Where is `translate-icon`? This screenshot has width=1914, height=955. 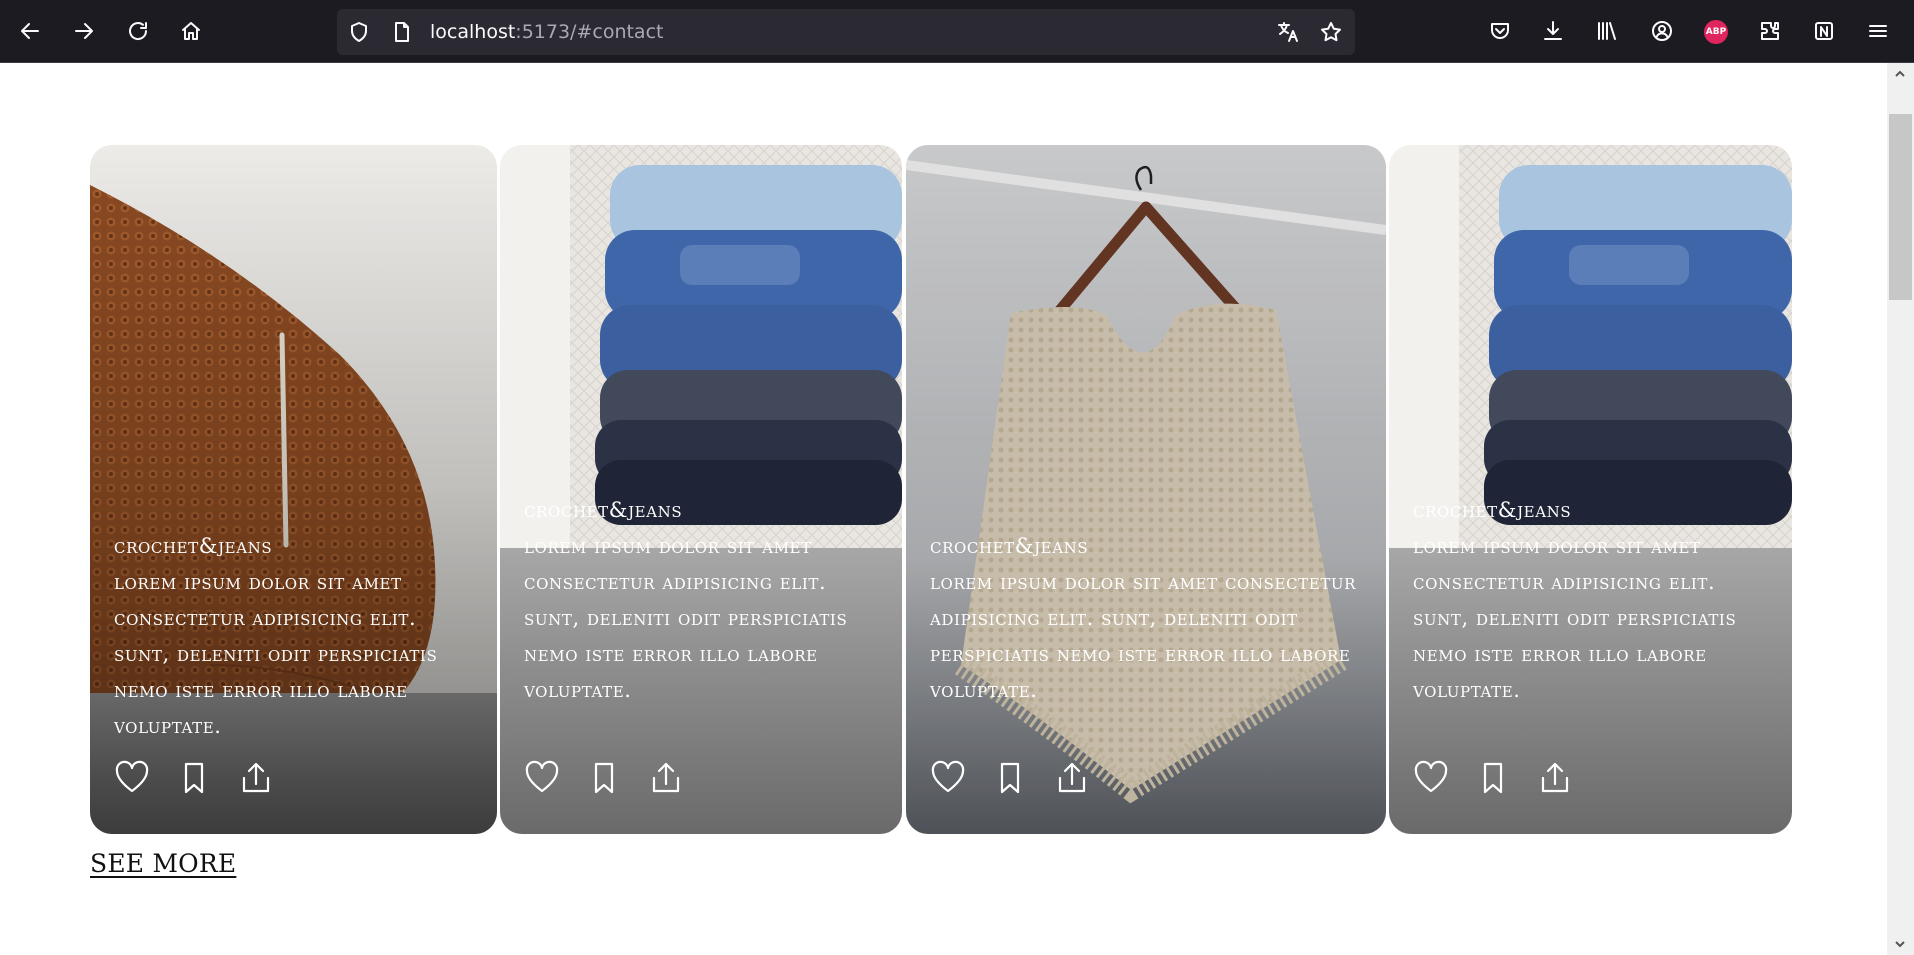
translate-icon is located at coordinates (1288, 32).